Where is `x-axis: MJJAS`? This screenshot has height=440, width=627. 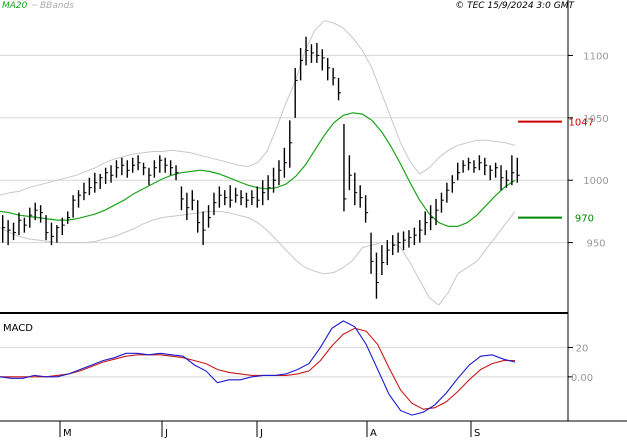 x-axis: MJJAS is located at coordinates (269, 430).